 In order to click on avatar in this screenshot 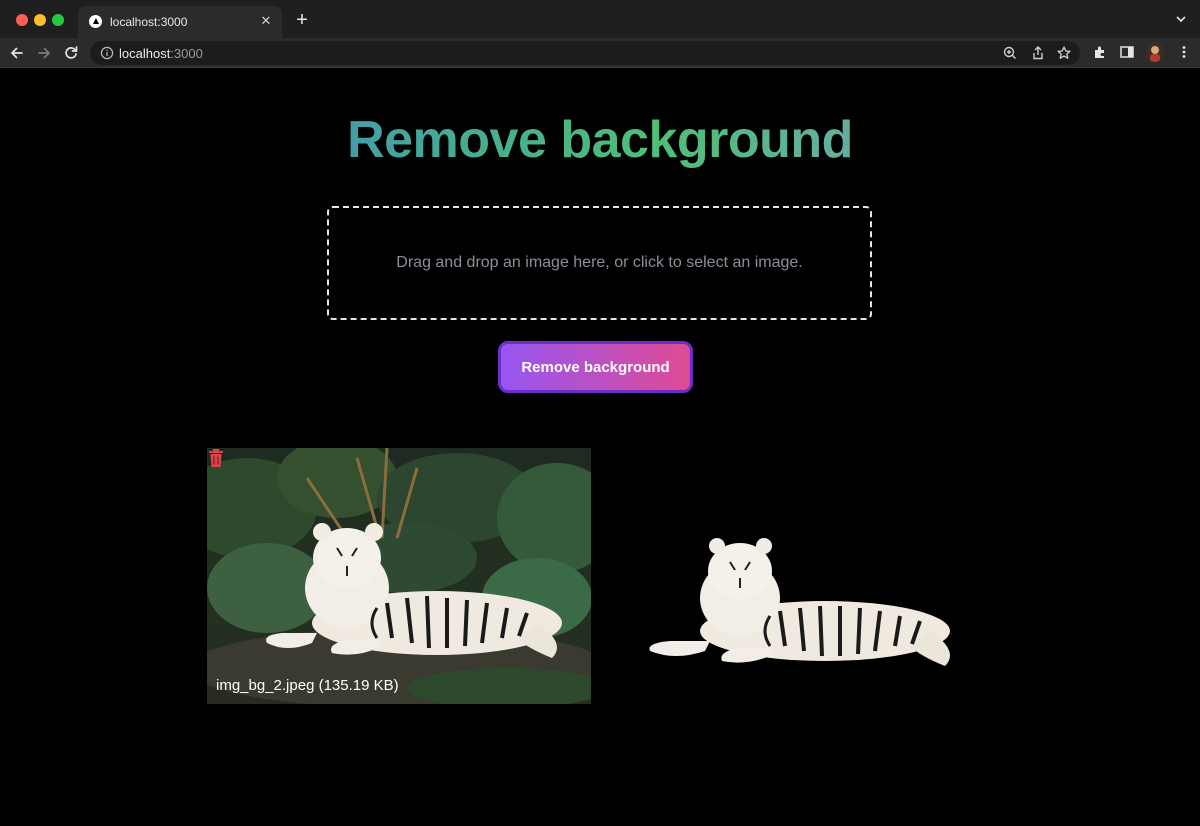, I will do `click(1155, 52)`.